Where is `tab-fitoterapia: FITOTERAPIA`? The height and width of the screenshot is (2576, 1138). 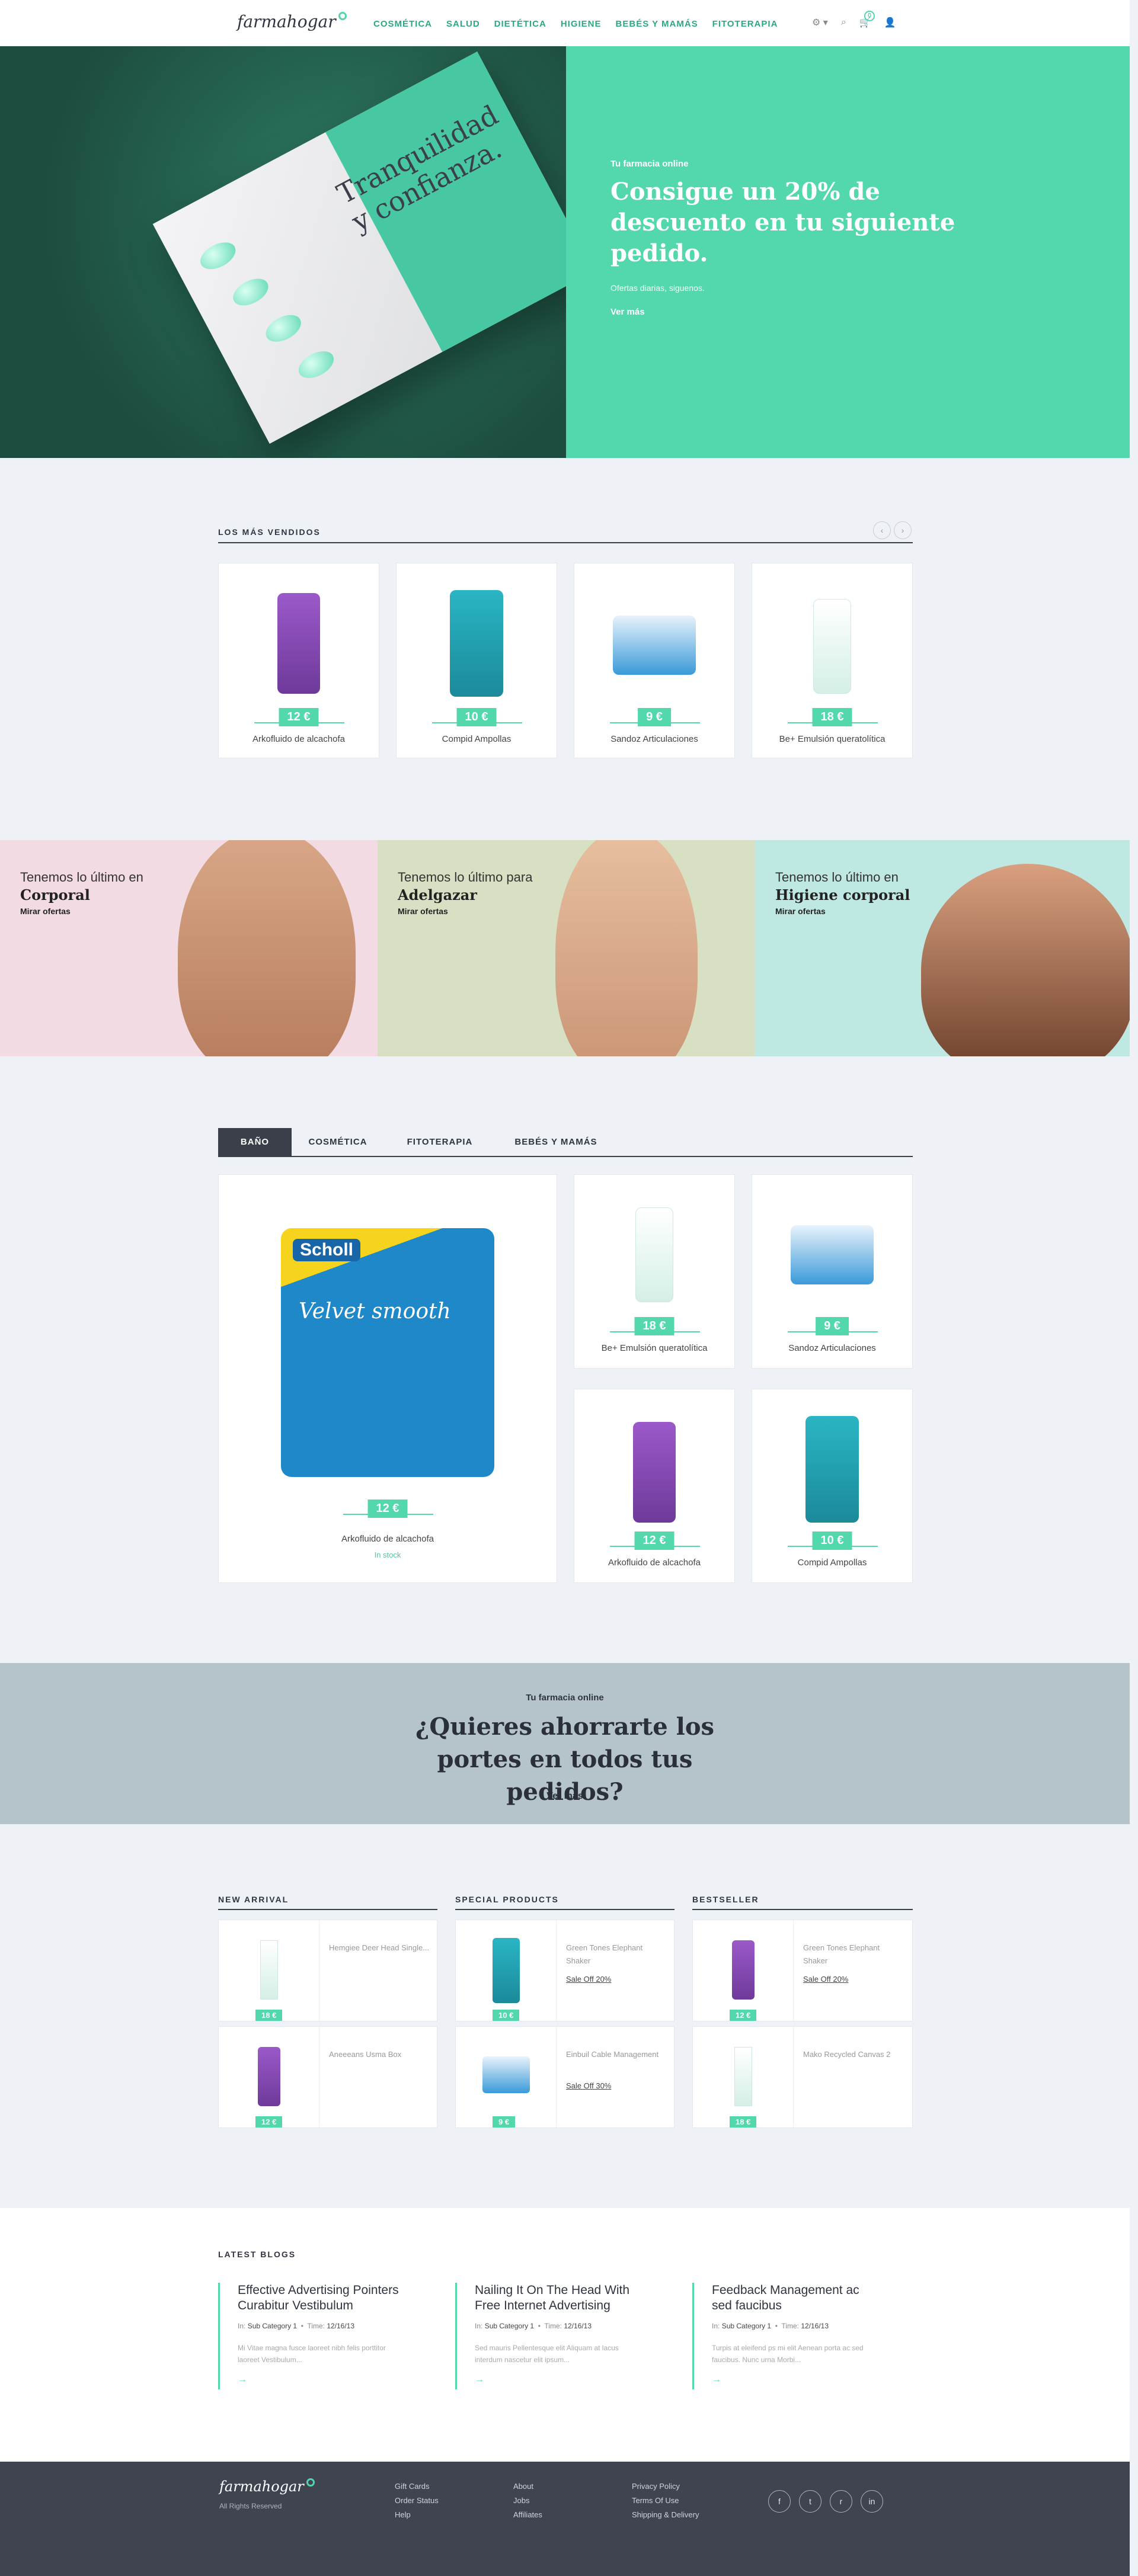
tab-fitoterapia: FITOTERAPIA is located at coordinates (439, 1142).